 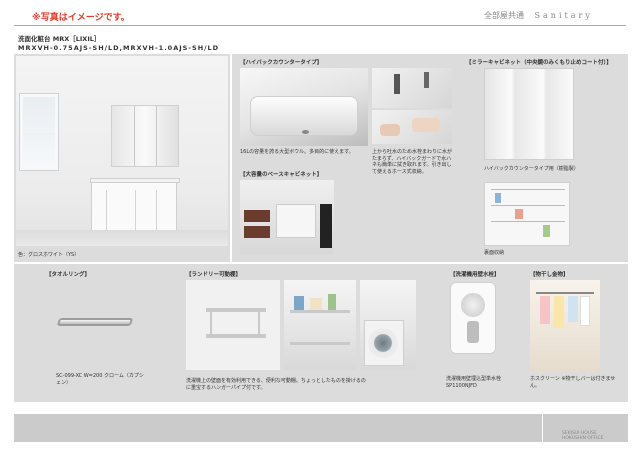 What do you see at coordinates (49, 255) in the screenshot?
I see `main-photo-caption: 色：グロスホワイト（YS）` at bounding box center [49, 255].